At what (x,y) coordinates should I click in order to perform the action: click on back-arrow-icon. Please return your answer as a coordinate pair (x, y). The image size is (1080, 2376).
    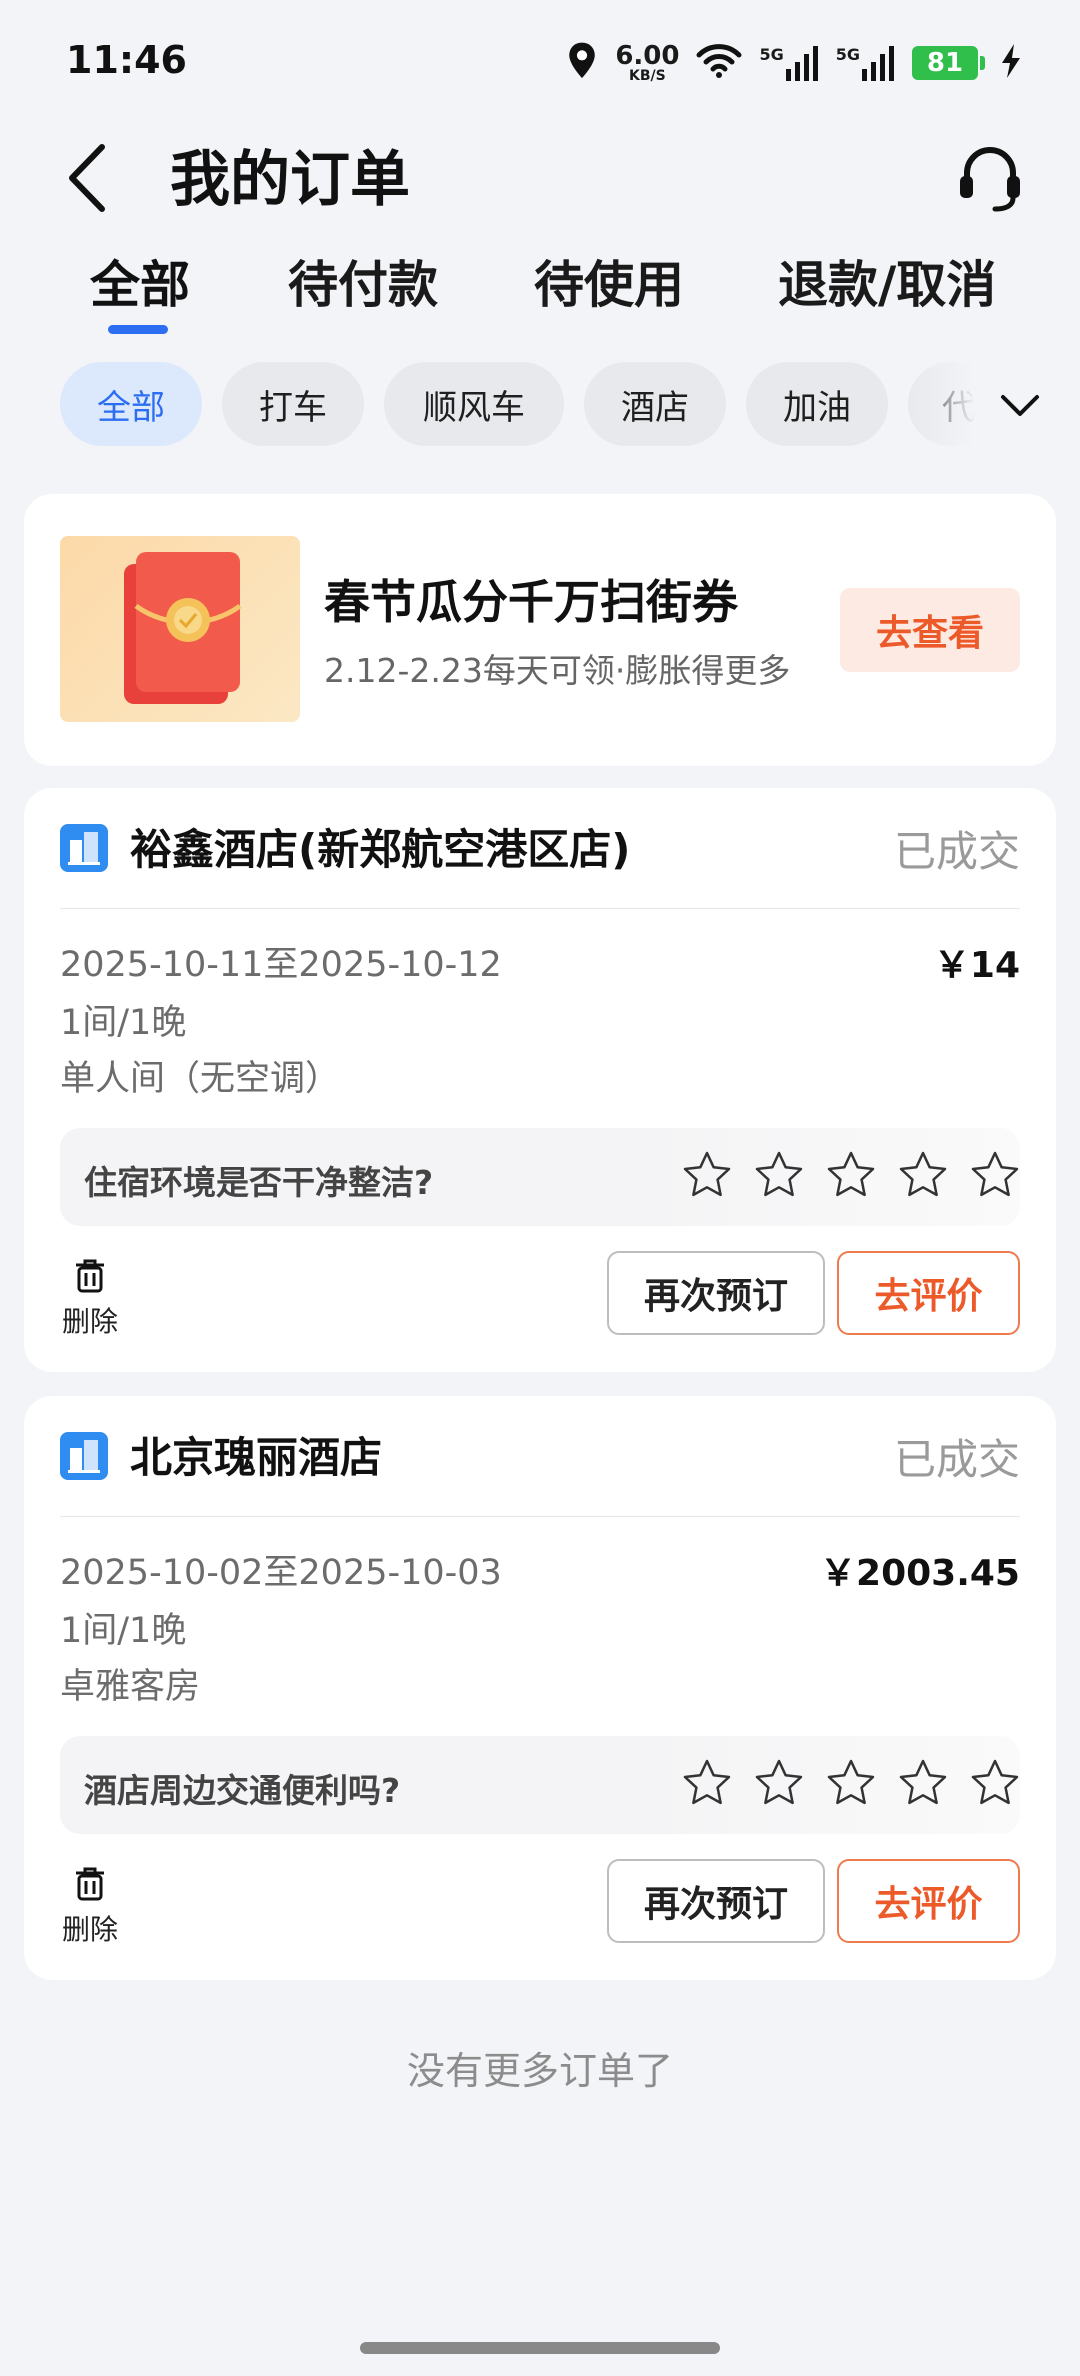
    Looking at the image, I should click on (86, 180).